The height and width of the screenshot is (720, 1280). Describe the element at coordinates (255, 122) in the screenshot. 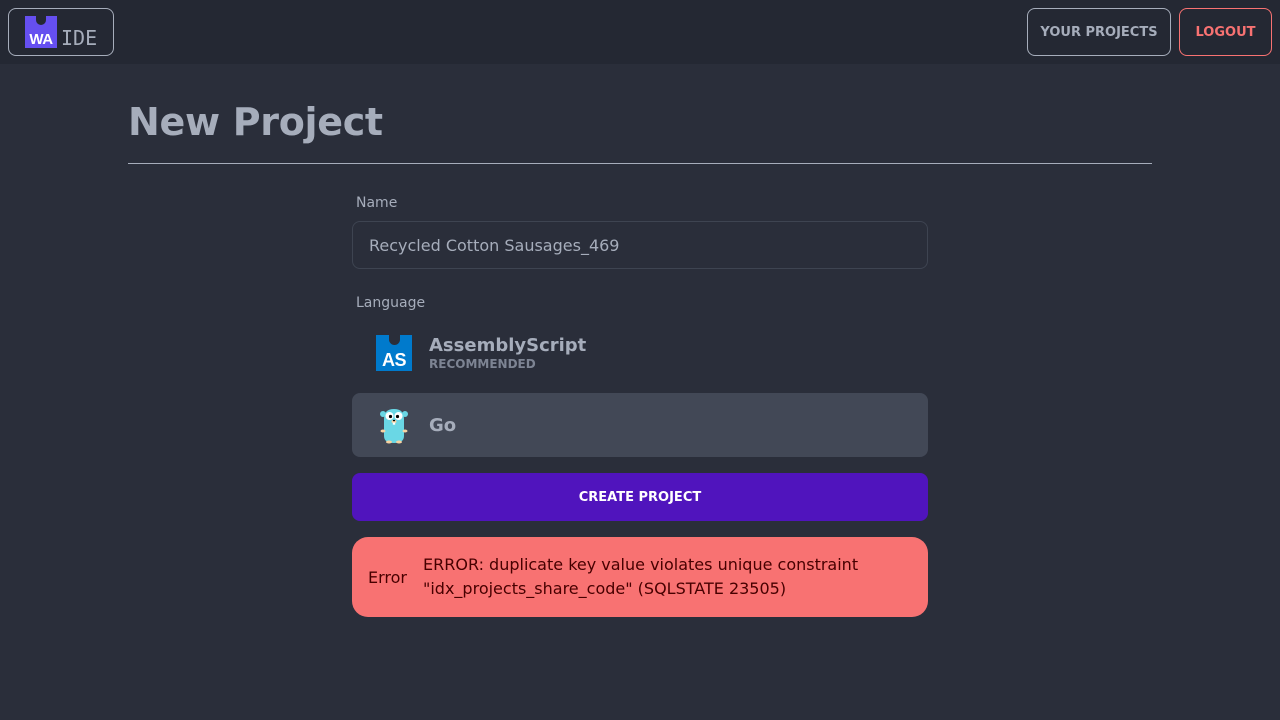

I see `page-title: New Project` at that location.